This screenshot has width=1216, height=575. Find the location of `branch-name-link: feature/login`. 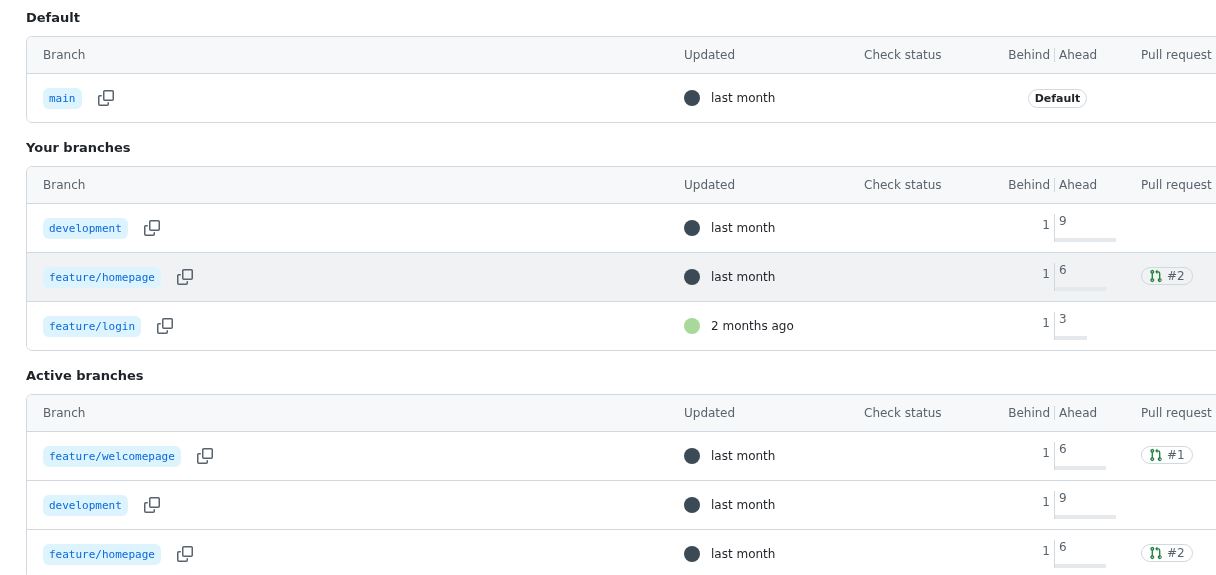

branch-name-link: feature/login is located at coordinates (92, 326).